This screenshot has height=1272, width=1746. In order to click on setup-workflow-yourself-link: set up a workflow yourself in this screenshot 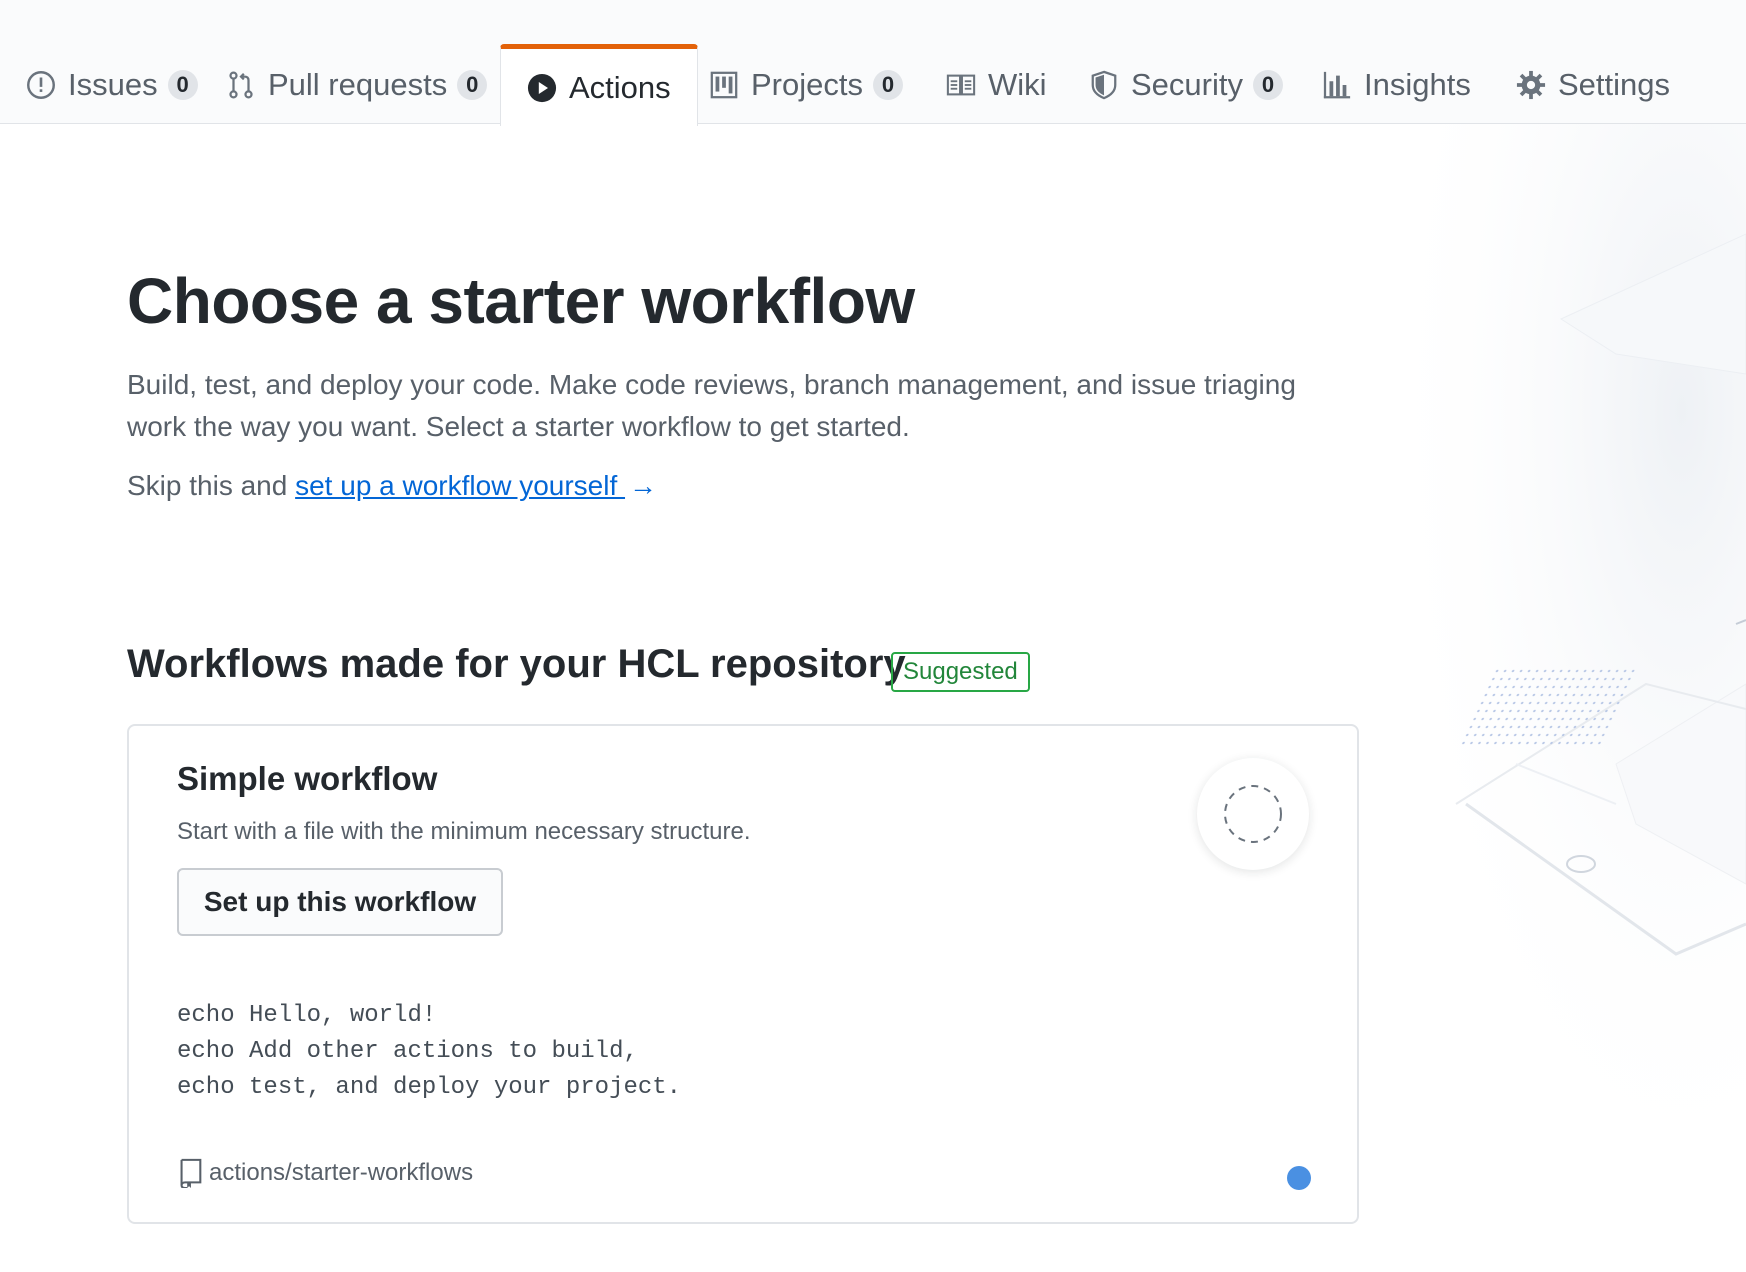, I will do `click(460, 485)`.